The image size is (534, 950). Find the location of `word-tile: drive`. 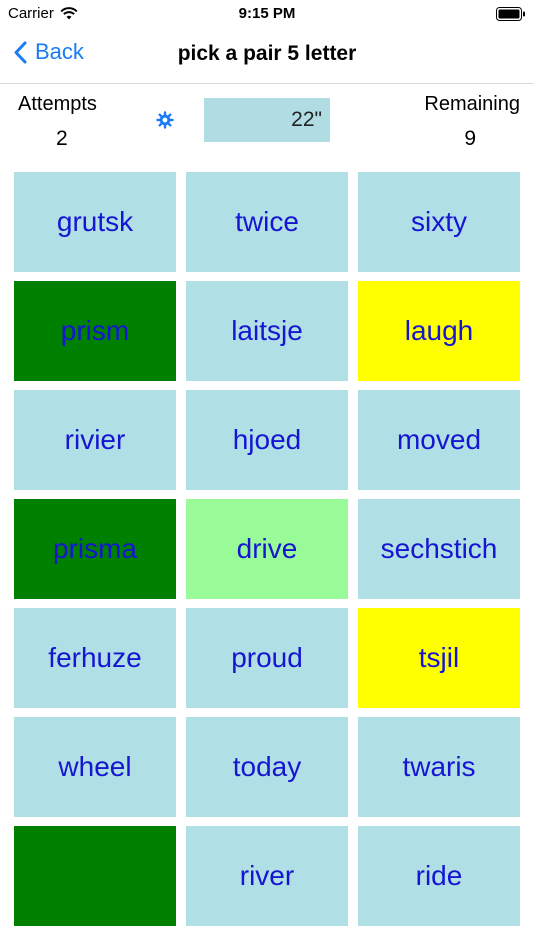

word-tile: drive is located at coordinates (267, 549).